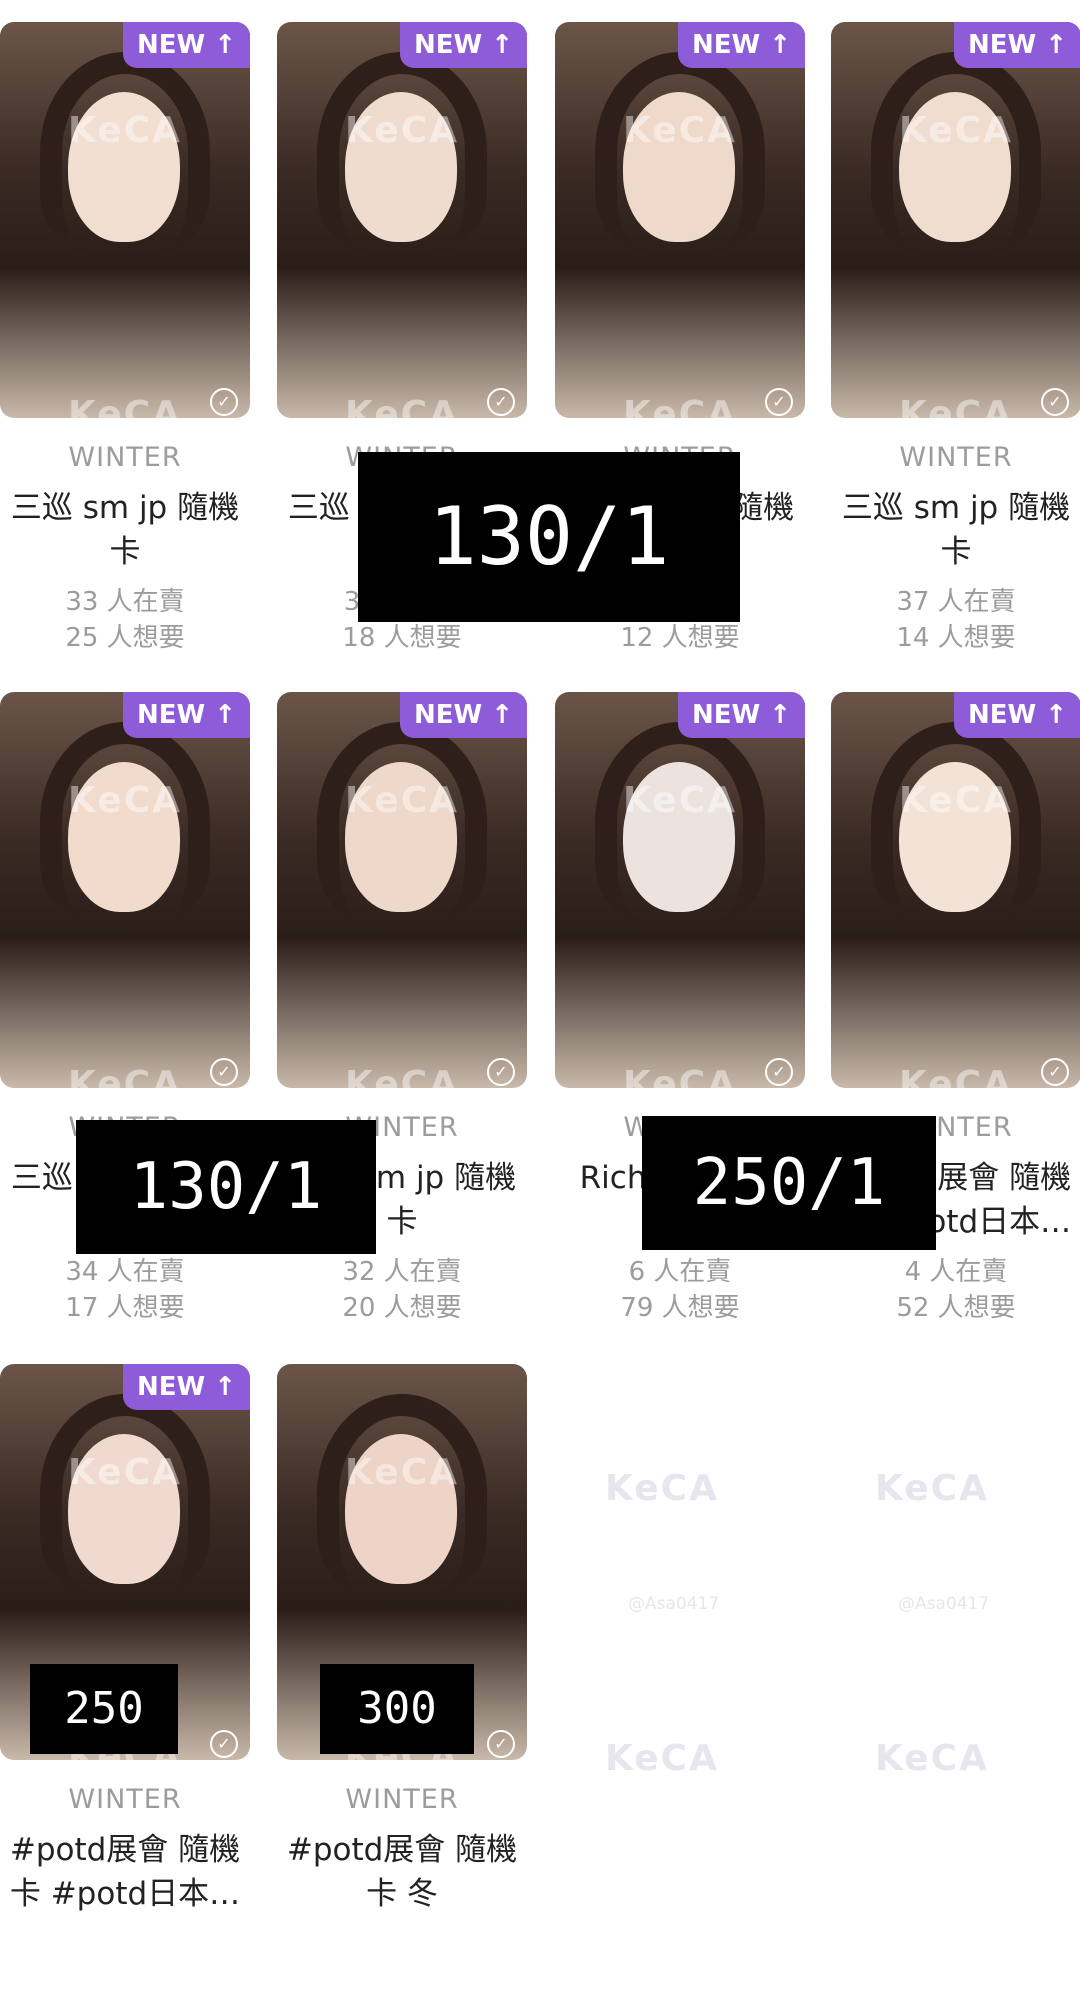 The height and width of the screenshot is (2012, 1080). I want to click on selling-count: 37 人在賣, so click(956, 602).